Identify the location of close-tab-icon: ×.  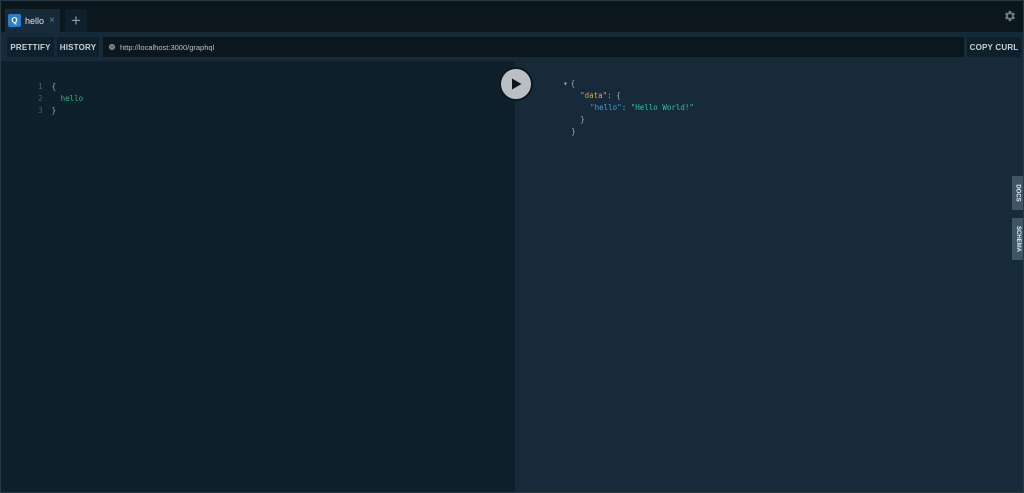
(52, 20).